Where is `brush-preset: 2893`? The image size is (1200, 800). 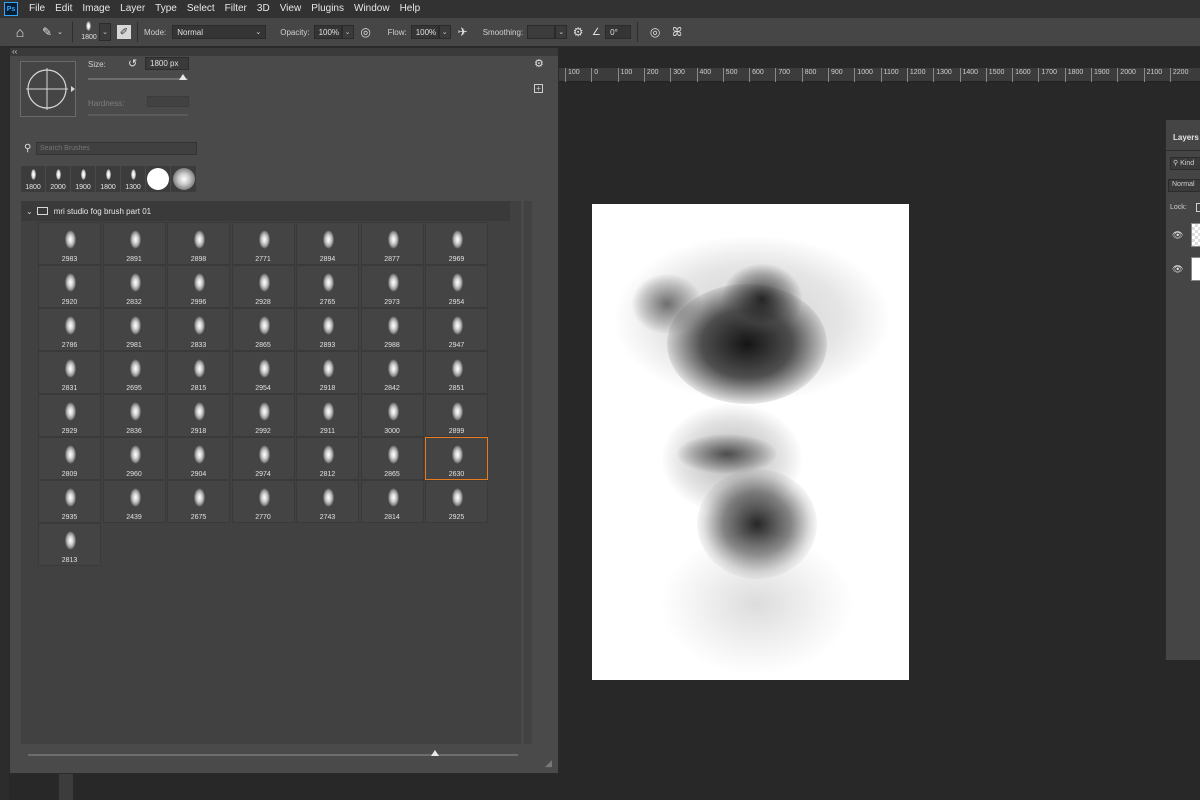
brush-preset: 2893 is located at coordinates (327, 329).